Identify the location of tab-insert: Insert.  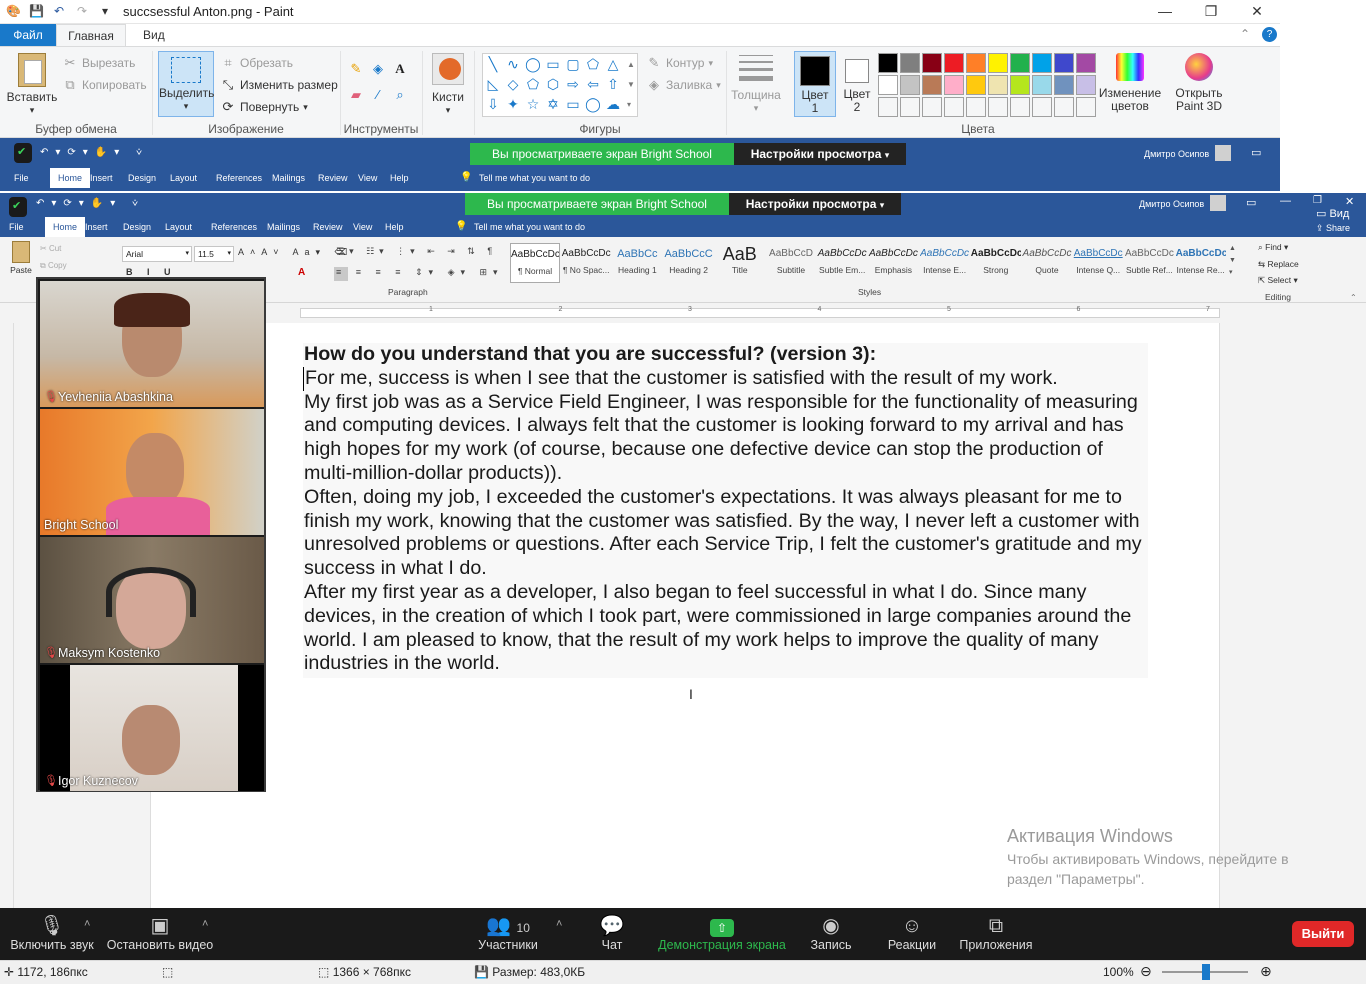
(101, 178).